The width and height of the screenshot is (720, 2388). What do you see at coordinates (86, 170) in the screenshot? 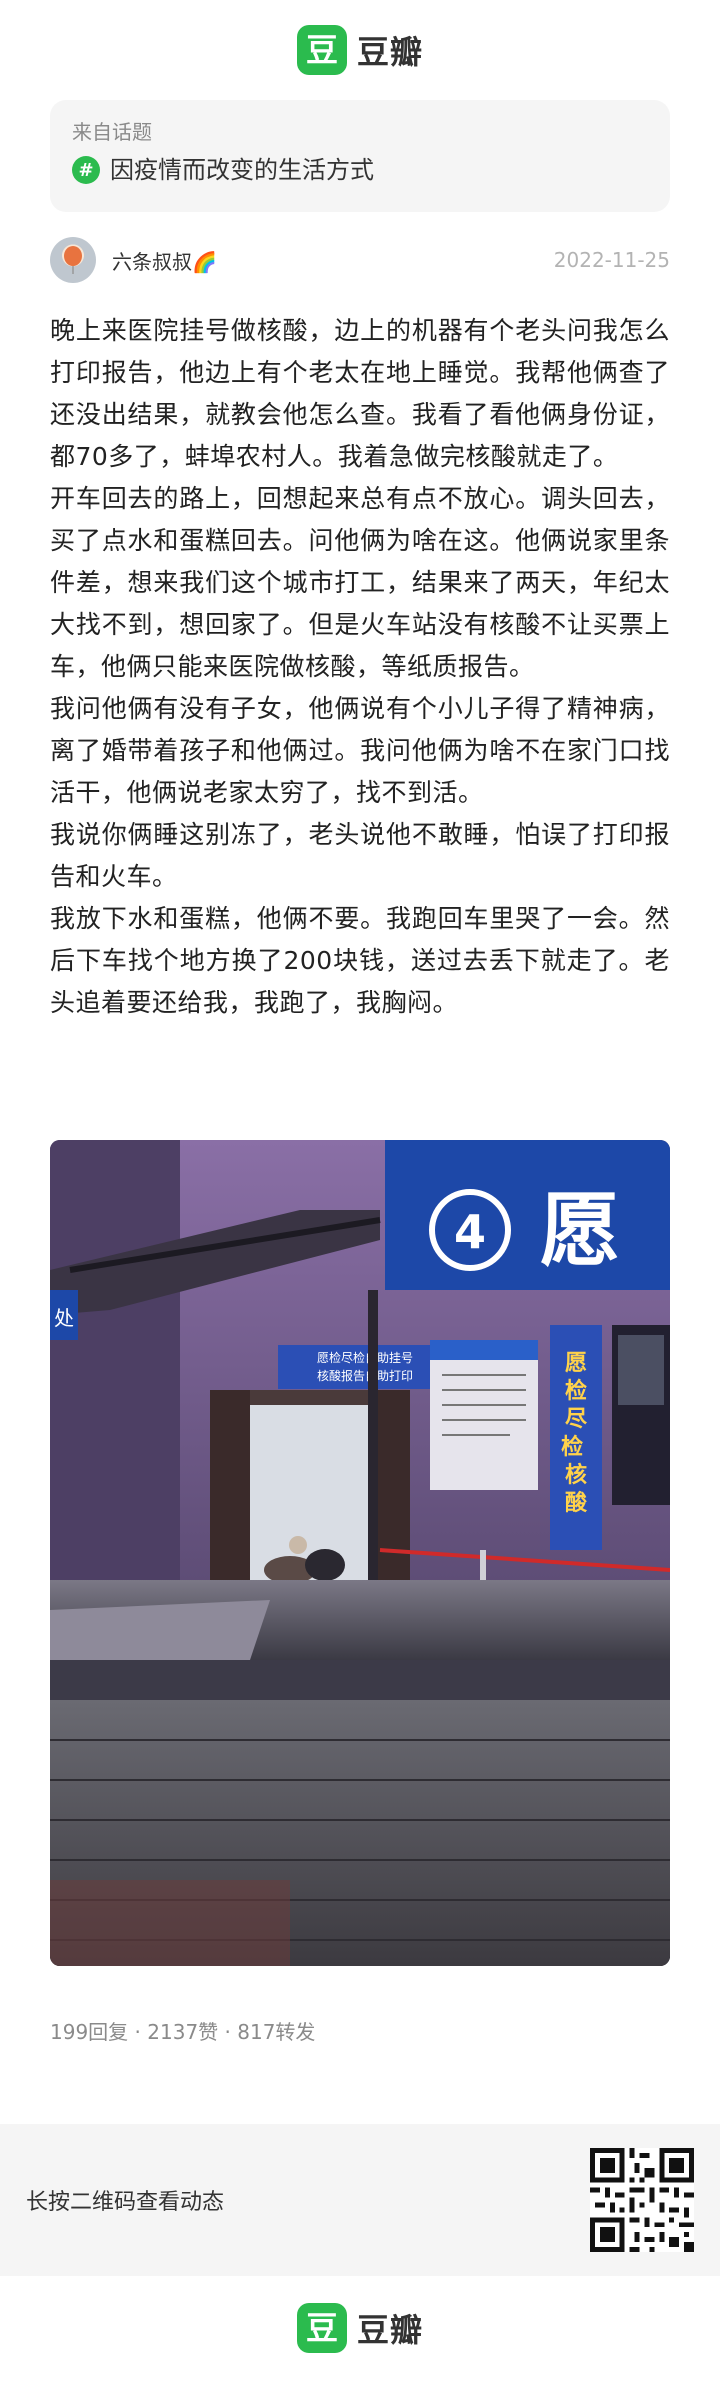
I see `hashtag-icon: #` at bounding box center [86, 170].